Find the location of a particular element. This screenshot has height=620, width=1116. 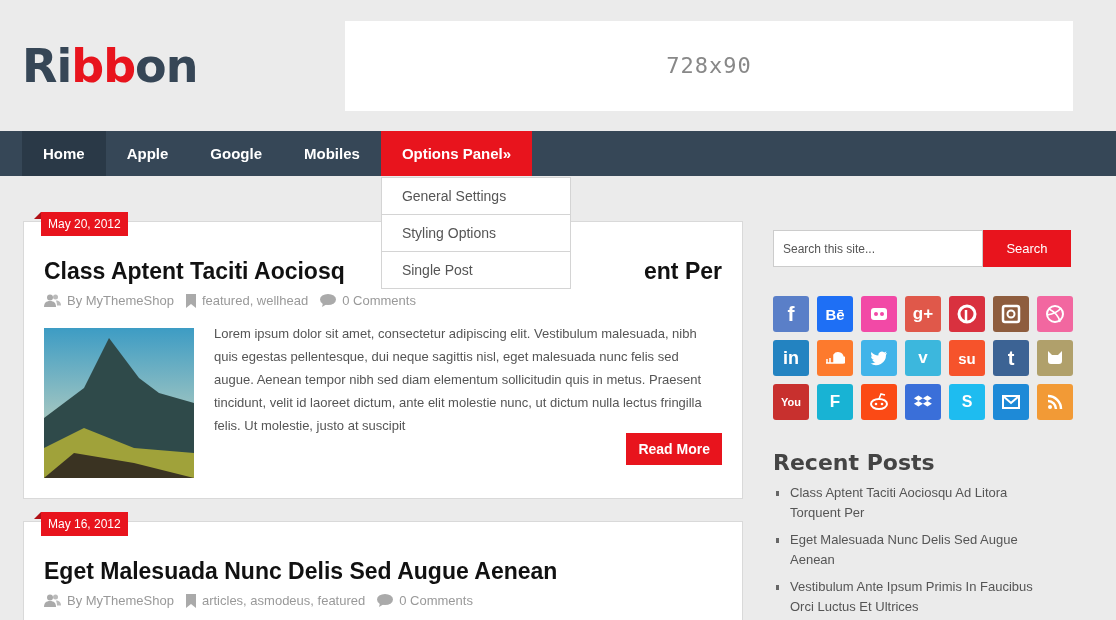

instagram-icon is located at coordinates (1011, 314).